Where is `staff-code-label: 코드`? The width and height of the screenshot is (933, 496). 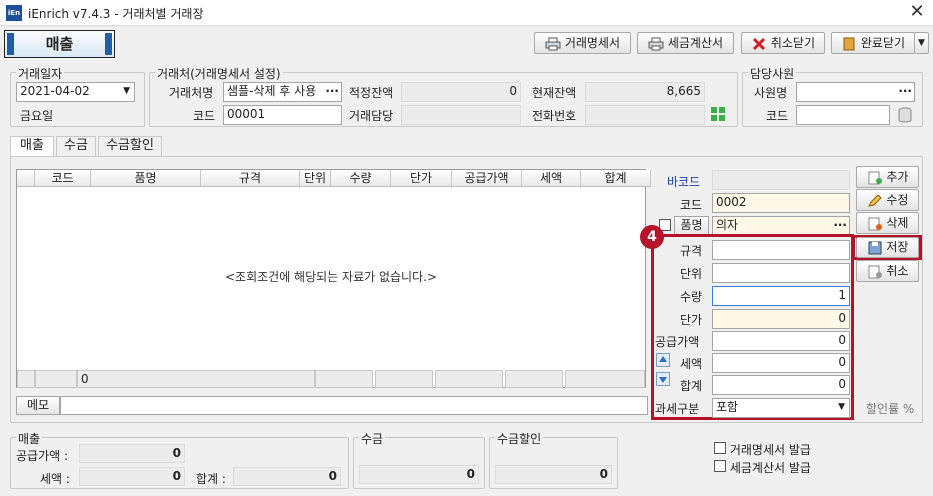 staff-code-label: 코드 is located at coordinates (777, 116).